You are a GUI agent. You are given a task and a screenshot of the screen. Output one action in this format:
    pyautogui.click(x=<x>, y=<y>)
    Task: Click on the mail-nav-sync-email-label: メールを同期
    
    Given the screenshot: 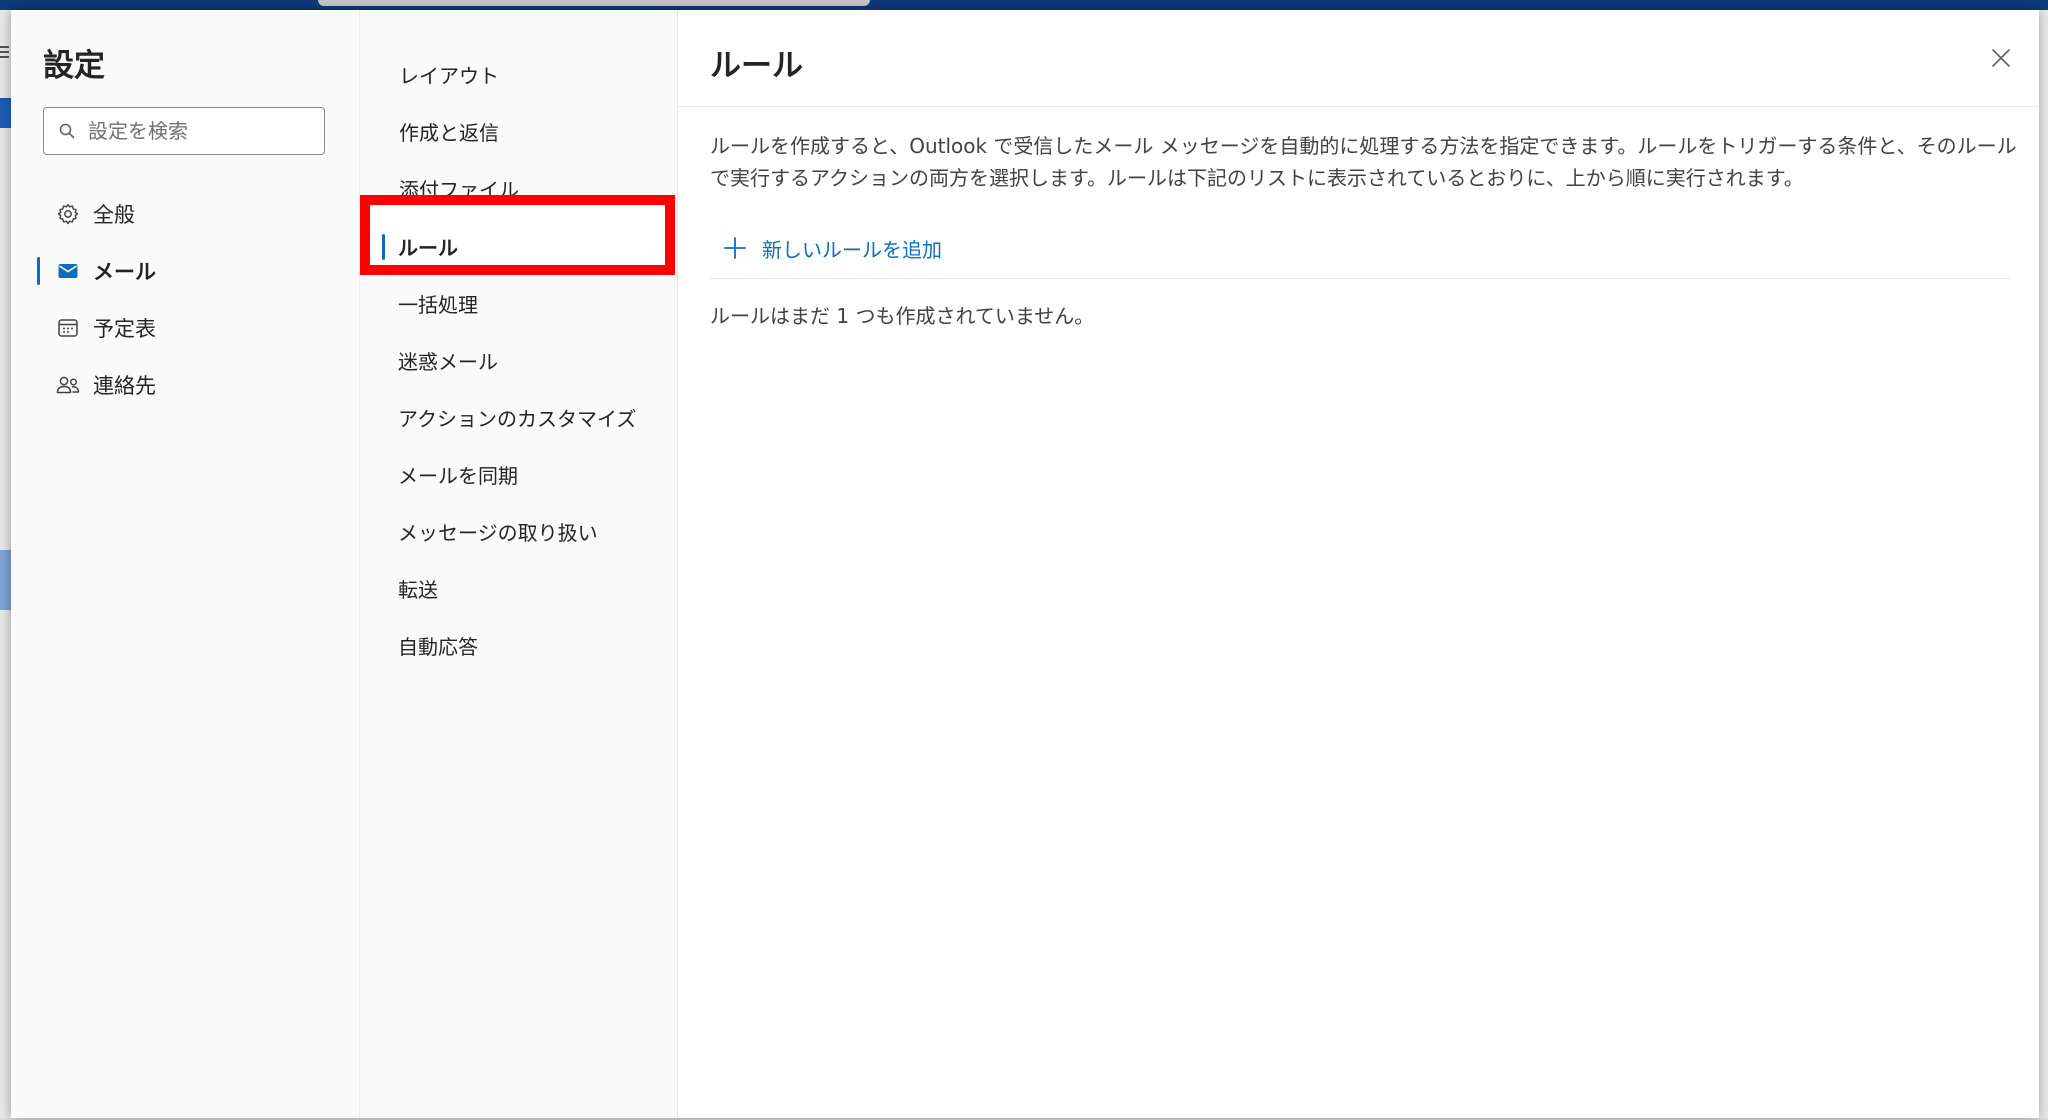 What is the action you would take?
    pyautogui.click(x=458, y=475)
    